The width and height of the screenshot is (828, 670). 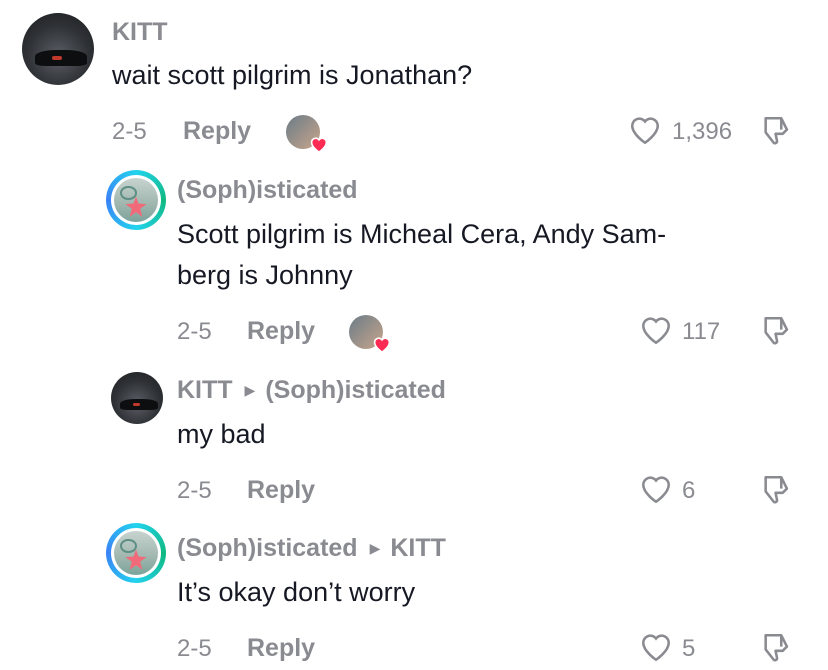 What do you see at coordinates (689, 490) in the screenshot?
I see `like-count: 6` at bounding box center [689, 490].